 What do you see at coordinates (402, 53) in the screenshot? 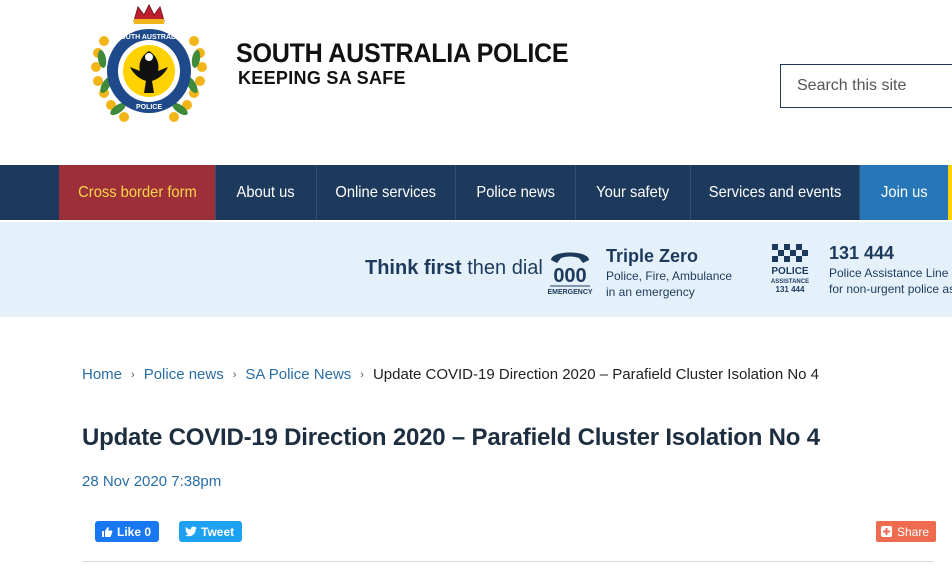
I see `brand-title: SOUTH AUSTRALIA POLICE` at bounding box center [402, 53].